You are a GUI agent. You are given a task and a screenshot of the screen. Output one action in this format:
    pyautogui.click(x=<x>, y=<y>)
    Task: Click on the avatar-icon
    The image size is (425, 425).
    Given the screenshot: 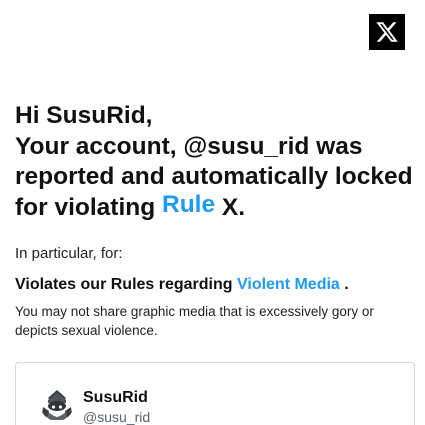 What is the action you would take?
    pyautogui.click(x=57, y=404)
    